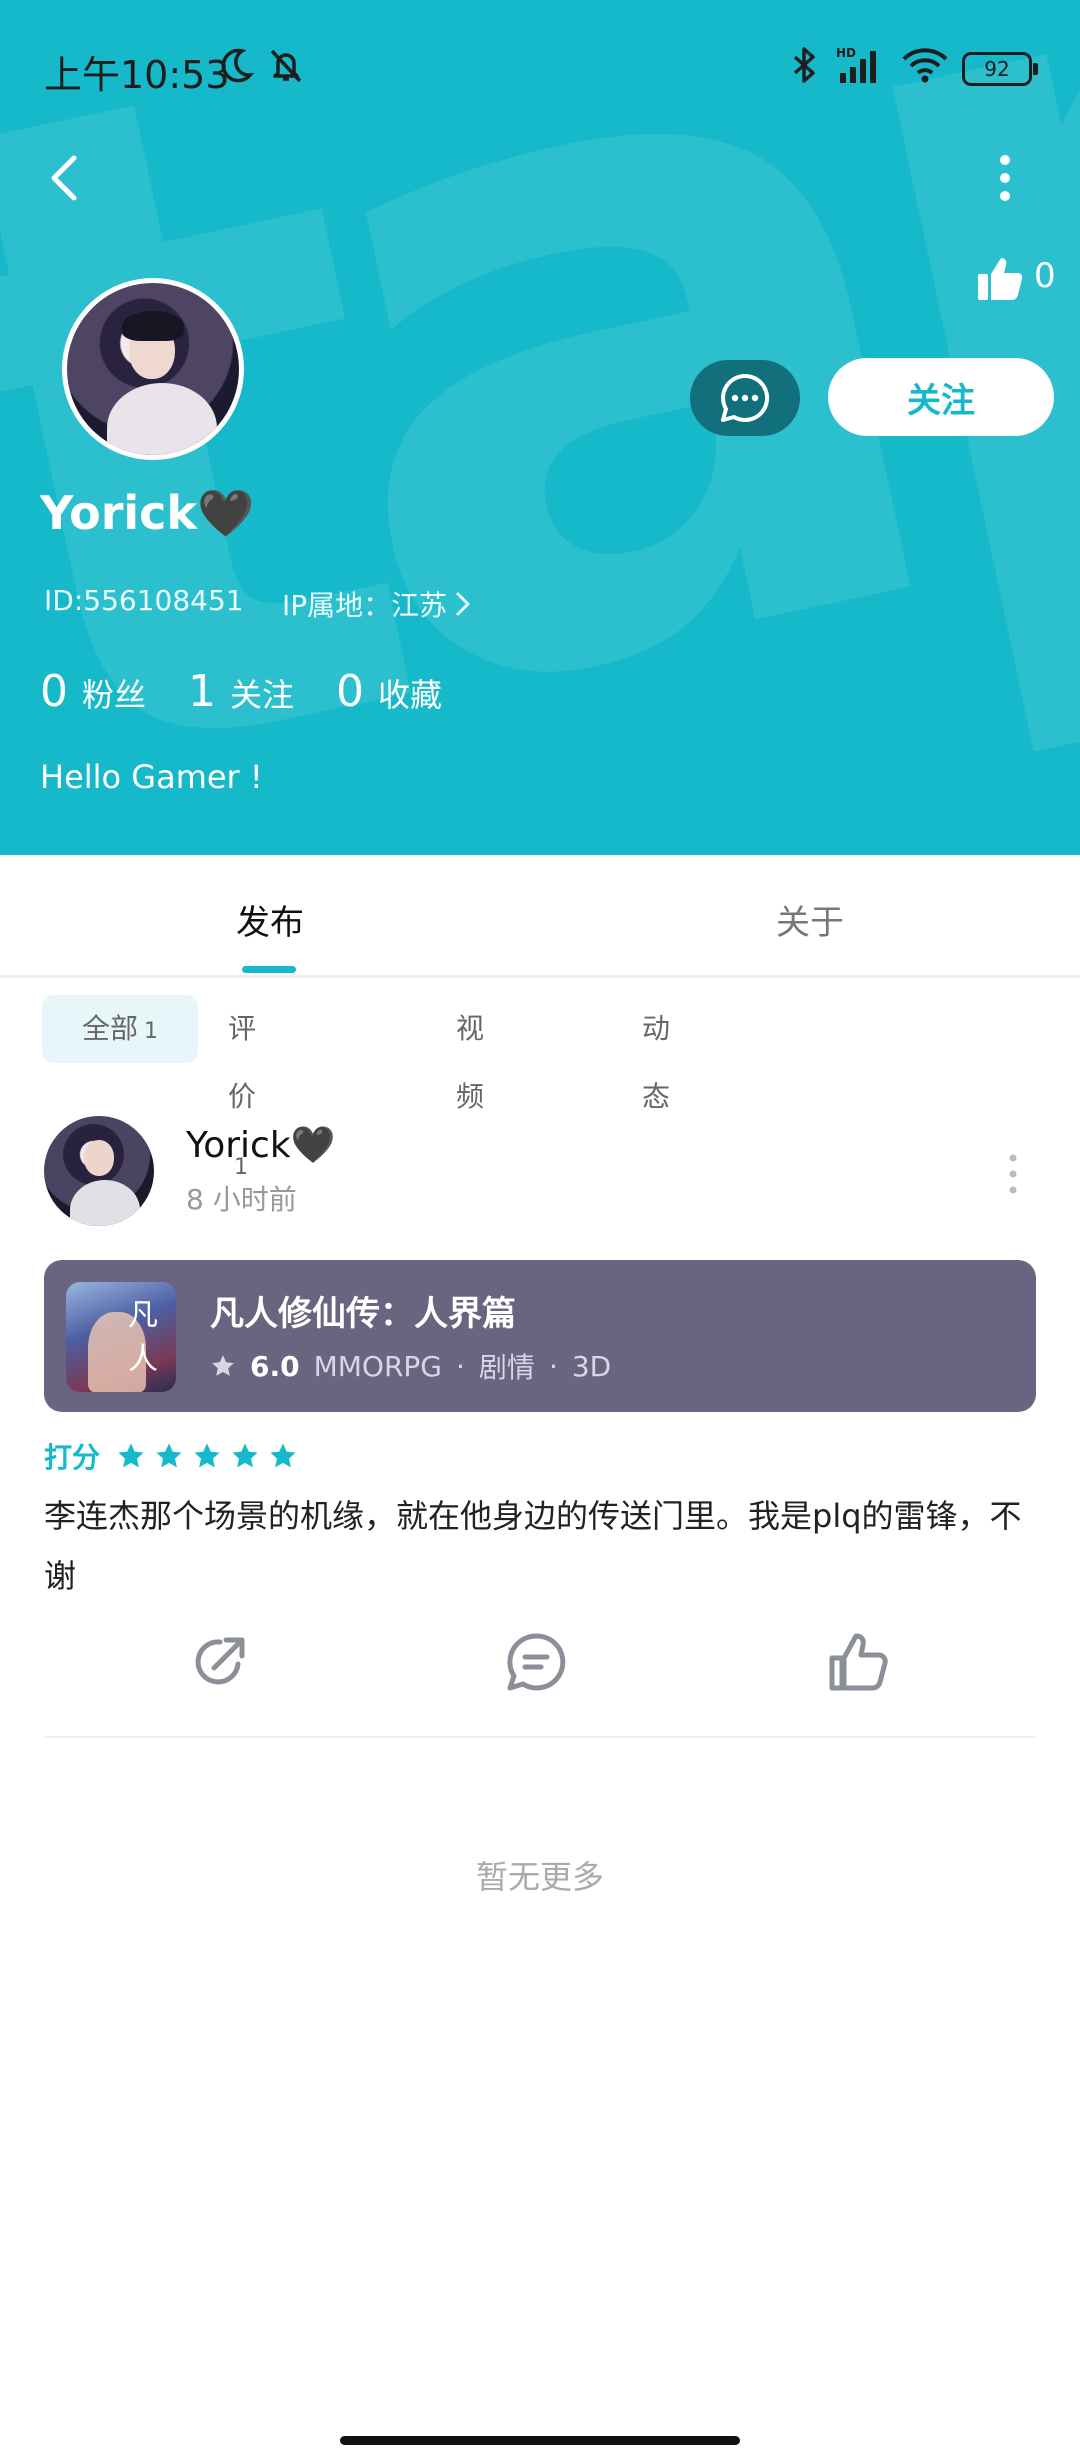 The image size is (1080, 2460). Describe the element at coordinates (856, 64) in the screenshot. I see `signal-icon: HD` at that location.